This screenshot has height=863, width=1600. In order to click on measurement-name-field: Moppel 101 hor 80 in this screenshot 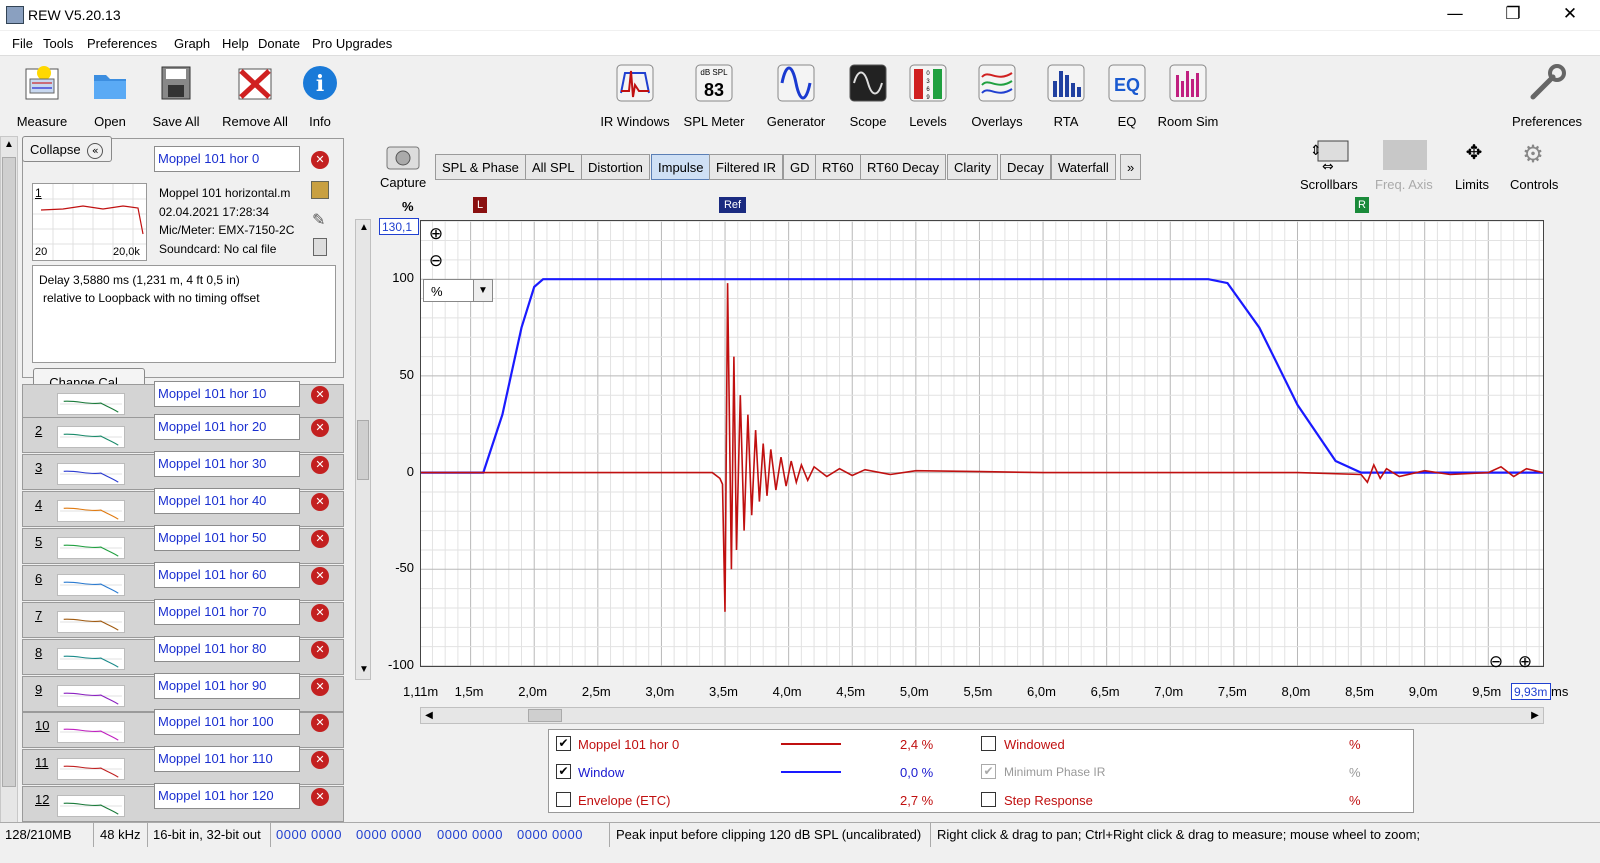, I will do `click(227, 649)`.